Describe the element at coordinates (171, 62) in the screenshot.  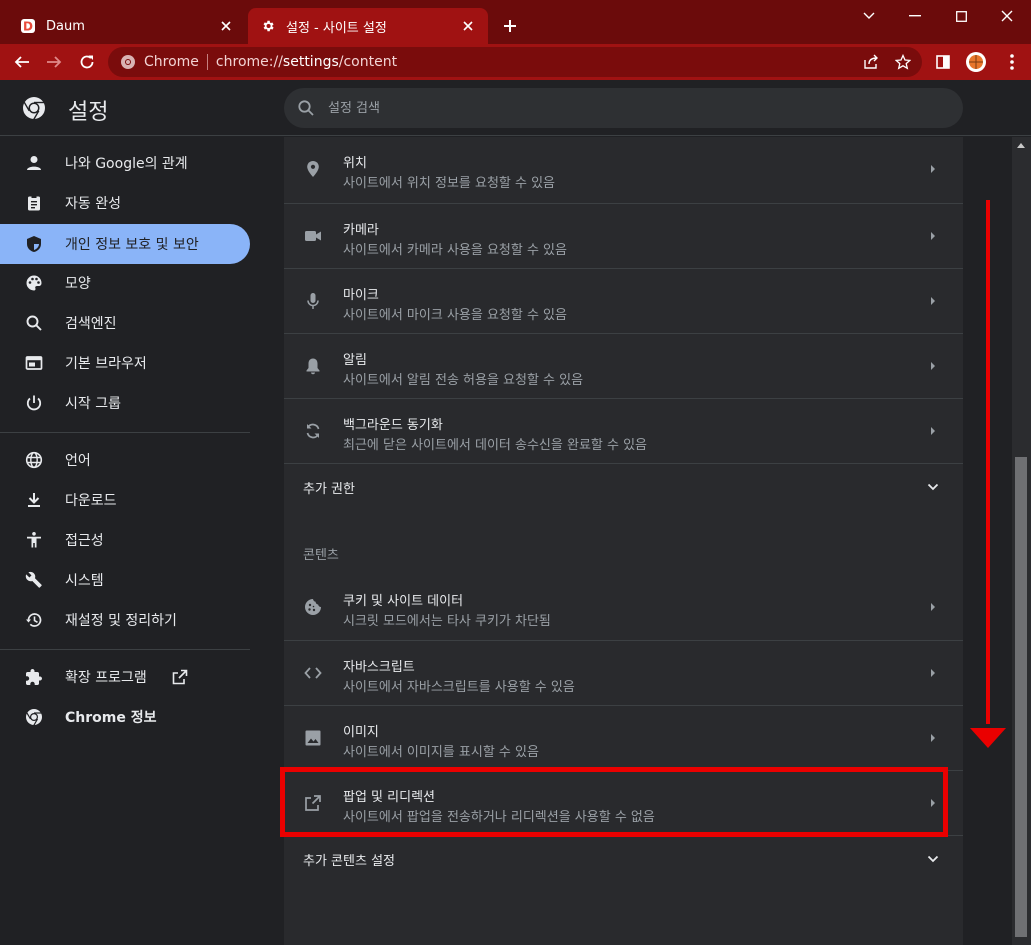
I see `omnibox-chip: Chrome` at that location.